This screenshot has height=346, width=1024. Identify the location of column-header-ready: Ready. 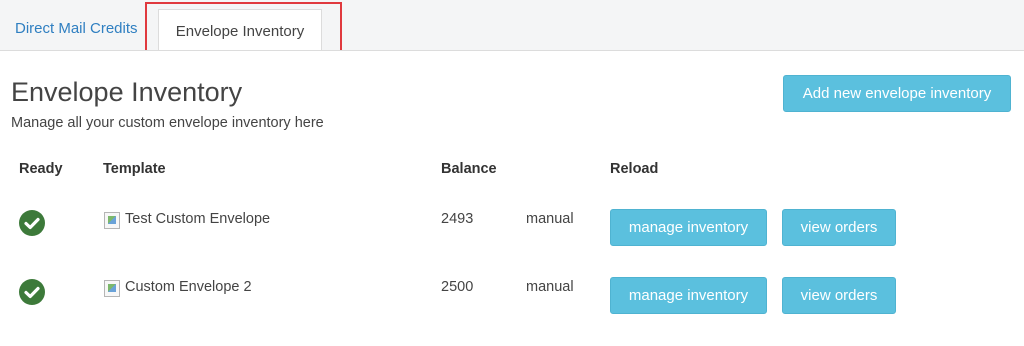
(41, 169).